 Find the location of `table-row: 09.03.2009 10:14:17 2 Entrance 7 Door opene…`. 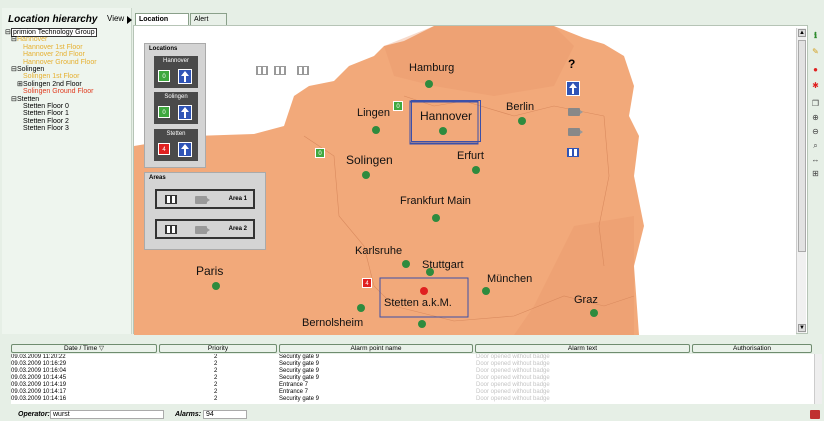

table-row: 09.03.2009 10:14:17 2 Entrance 7 Door opene… is located at coordinates (415, 392).